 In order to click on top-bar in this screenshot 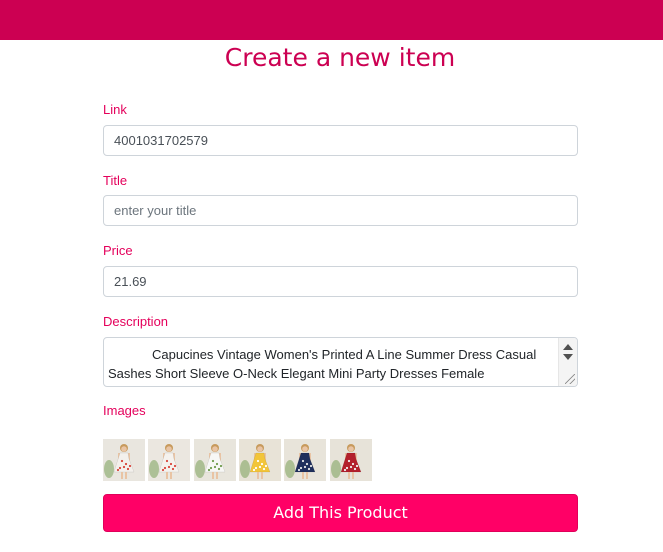, I will do `click(331, 20)`.